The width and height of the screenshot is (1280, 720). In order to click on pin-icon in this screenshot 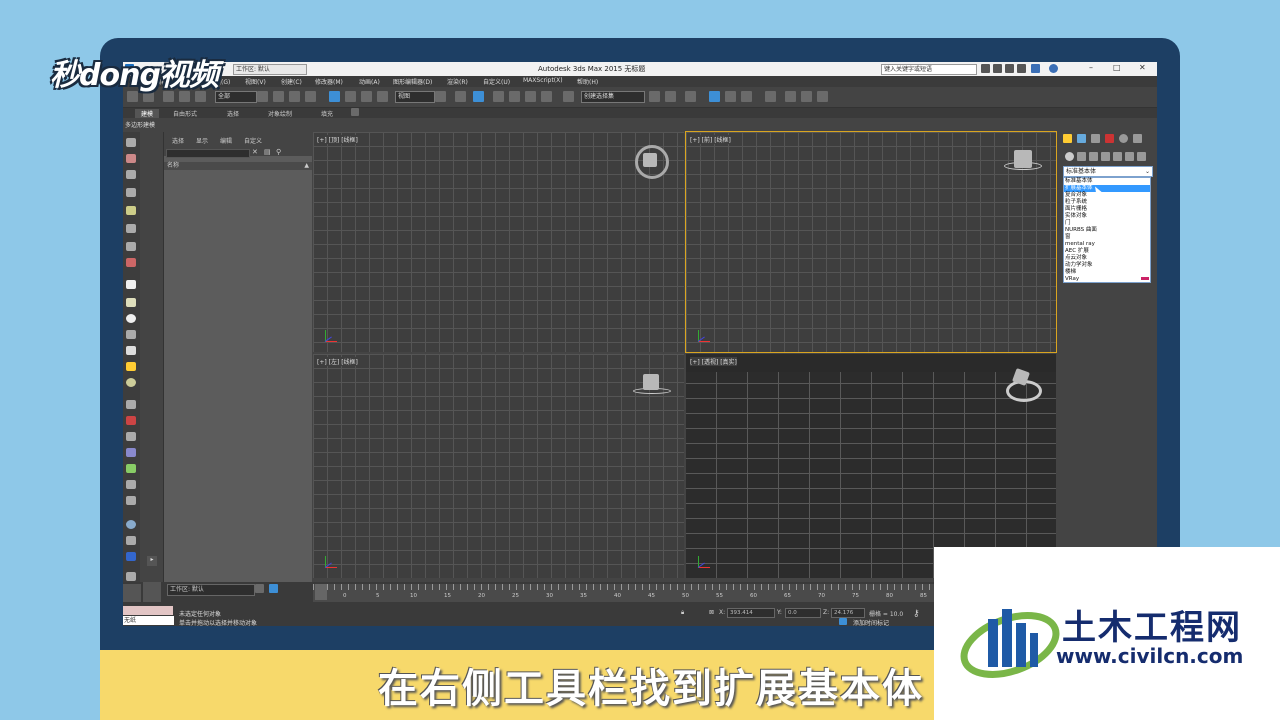, I will do `click(131, 420)`.